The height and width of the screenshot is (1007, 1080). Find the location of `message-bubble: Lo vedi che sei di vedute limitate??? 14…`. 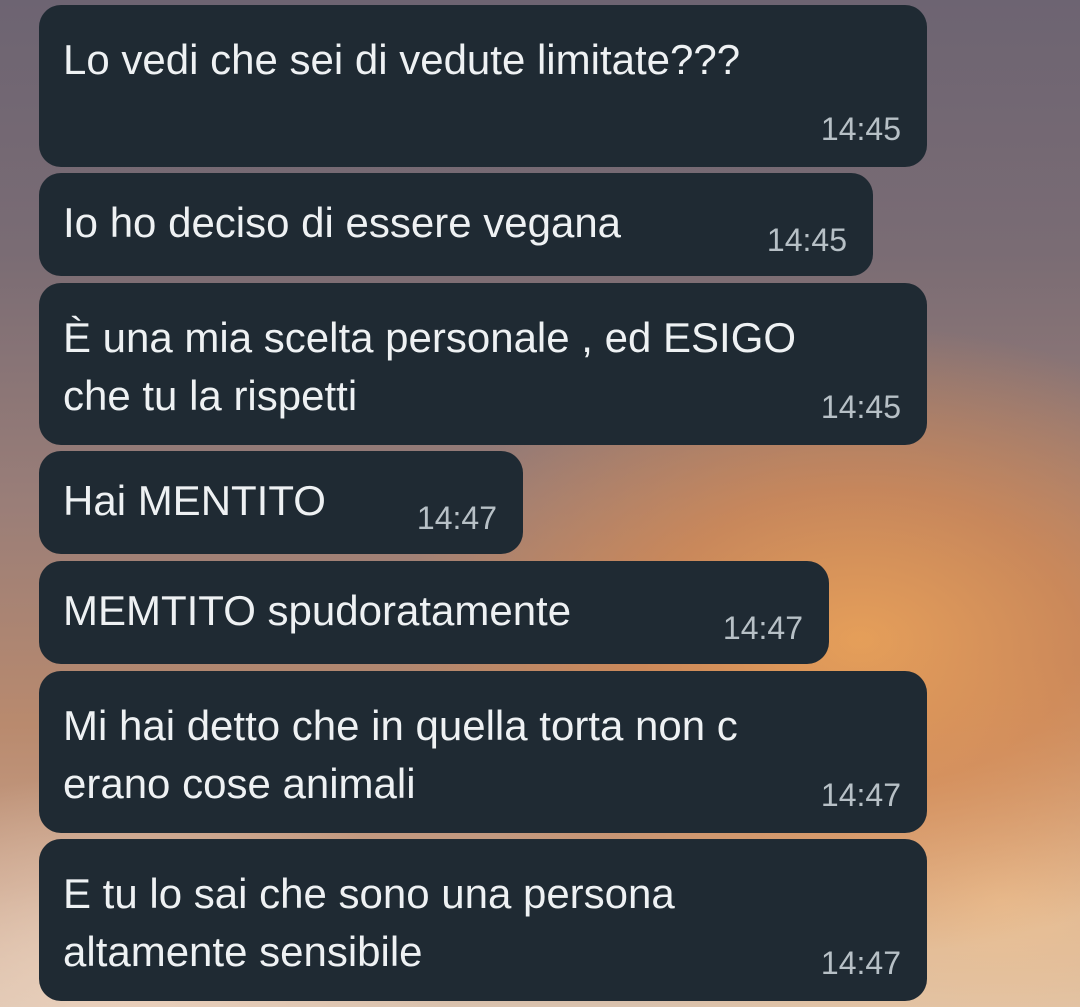

message-bubble: Lo vedi che sei di vedute limitate??? 14… is located at coordinates (483, 86).